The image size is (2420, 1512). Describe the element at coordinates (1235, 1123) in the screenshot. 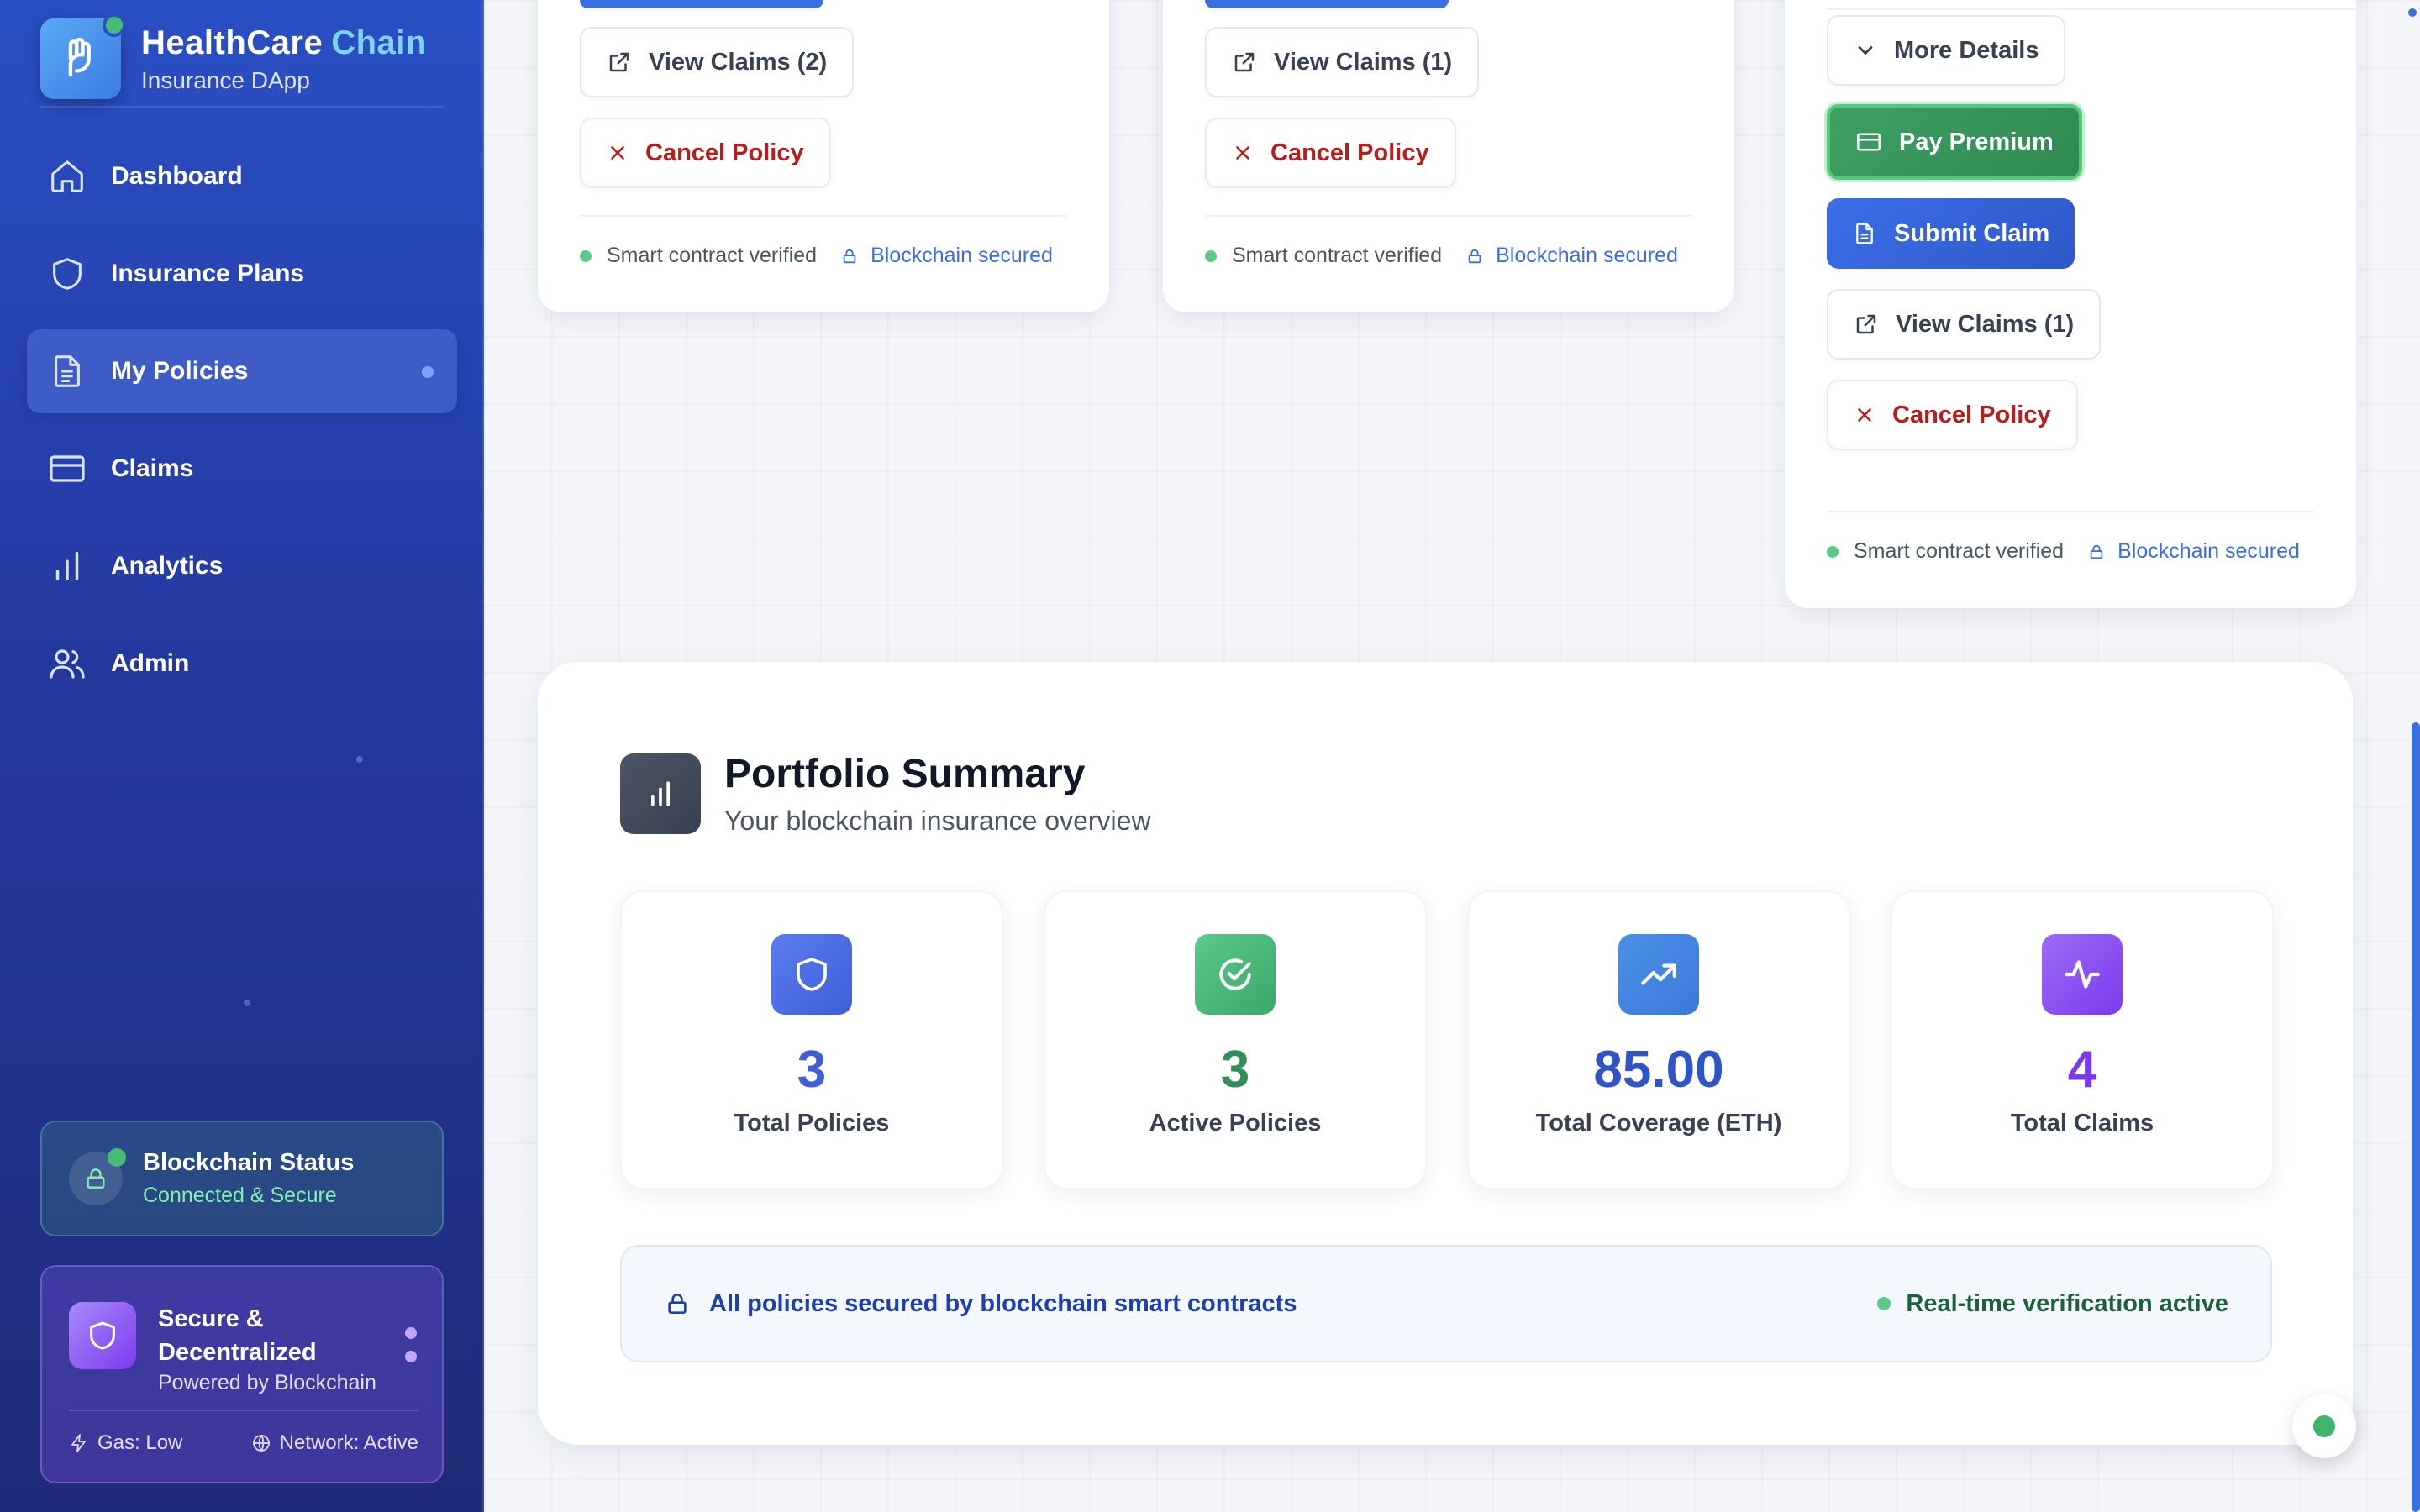

I see `stat-label: Active Policies` at that location.